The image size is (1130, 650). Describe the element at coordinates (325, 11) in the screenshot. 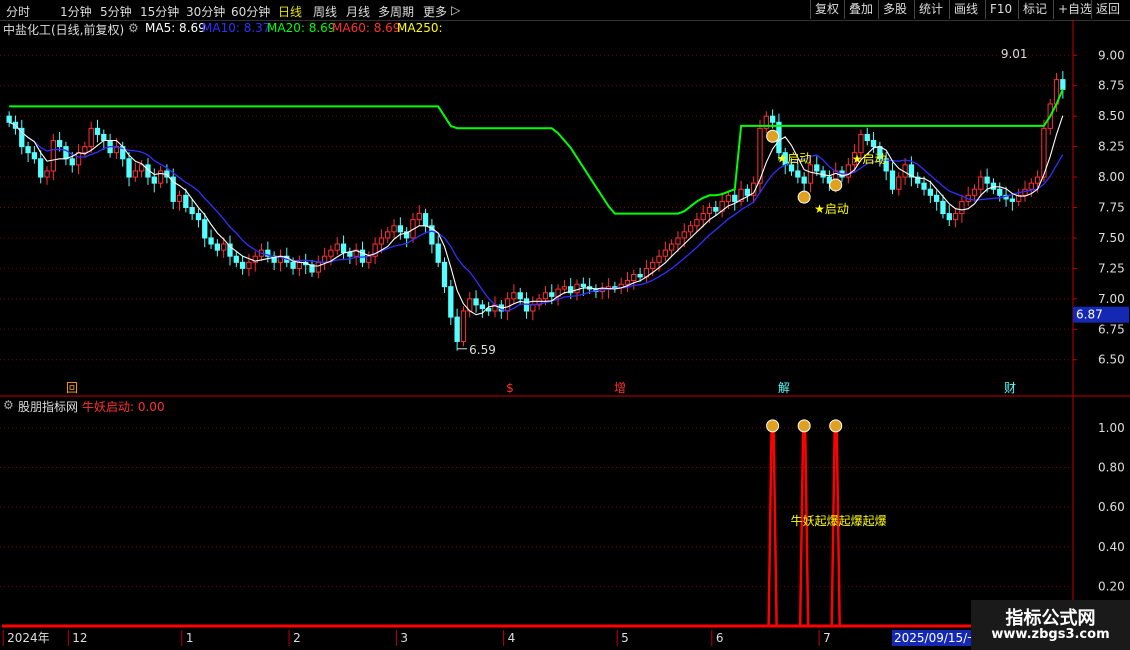

I see `period-tab-weekly: 周线` at that location.